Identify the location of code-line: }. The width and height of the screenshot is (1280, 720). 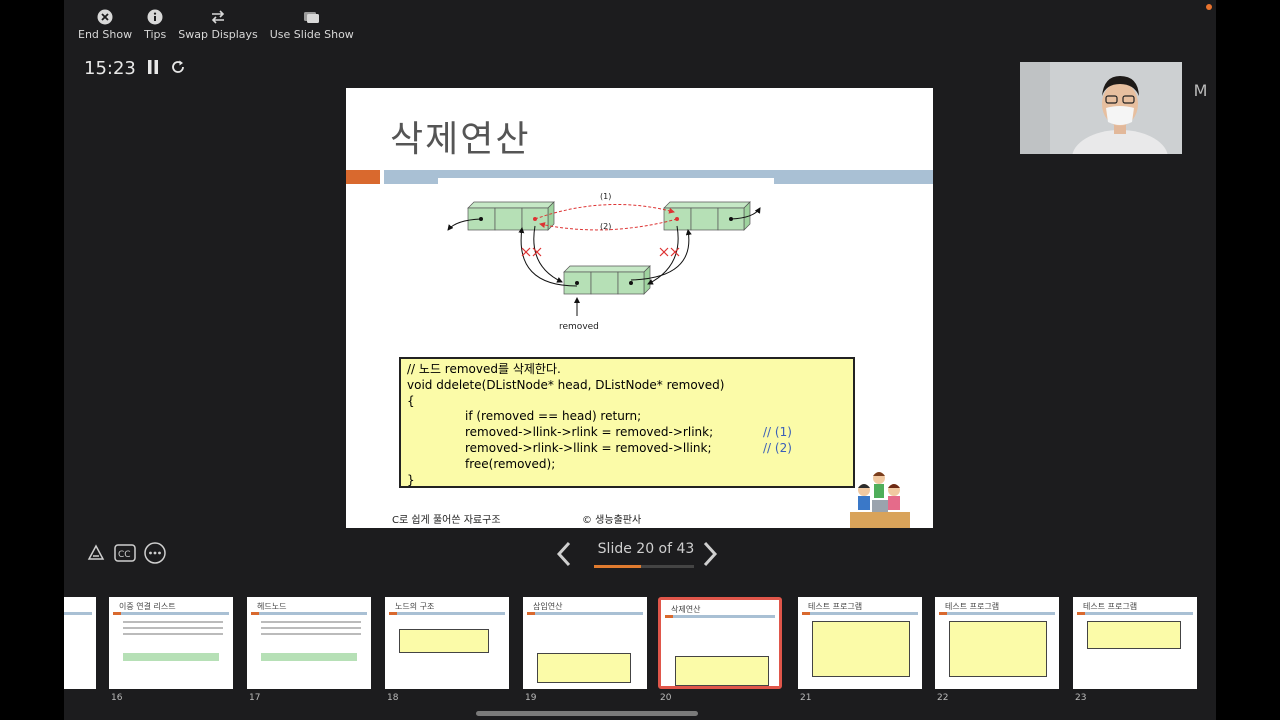
(411, 479).